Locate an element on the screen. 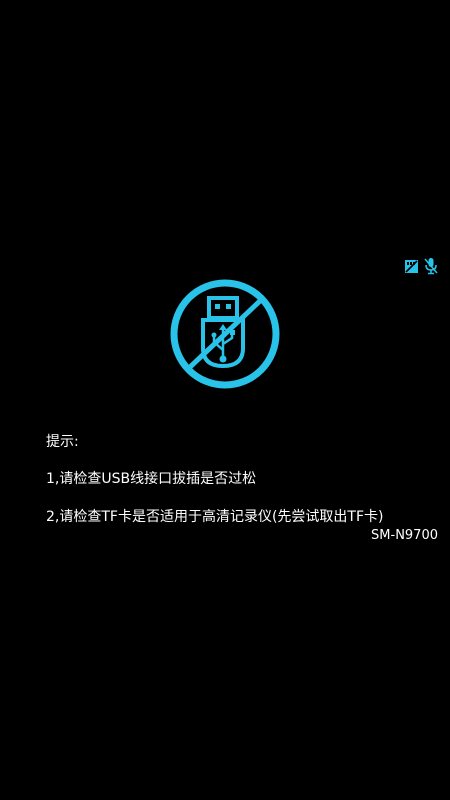  device-model-label: SM-N9700 is located at coordinates (404, 535).